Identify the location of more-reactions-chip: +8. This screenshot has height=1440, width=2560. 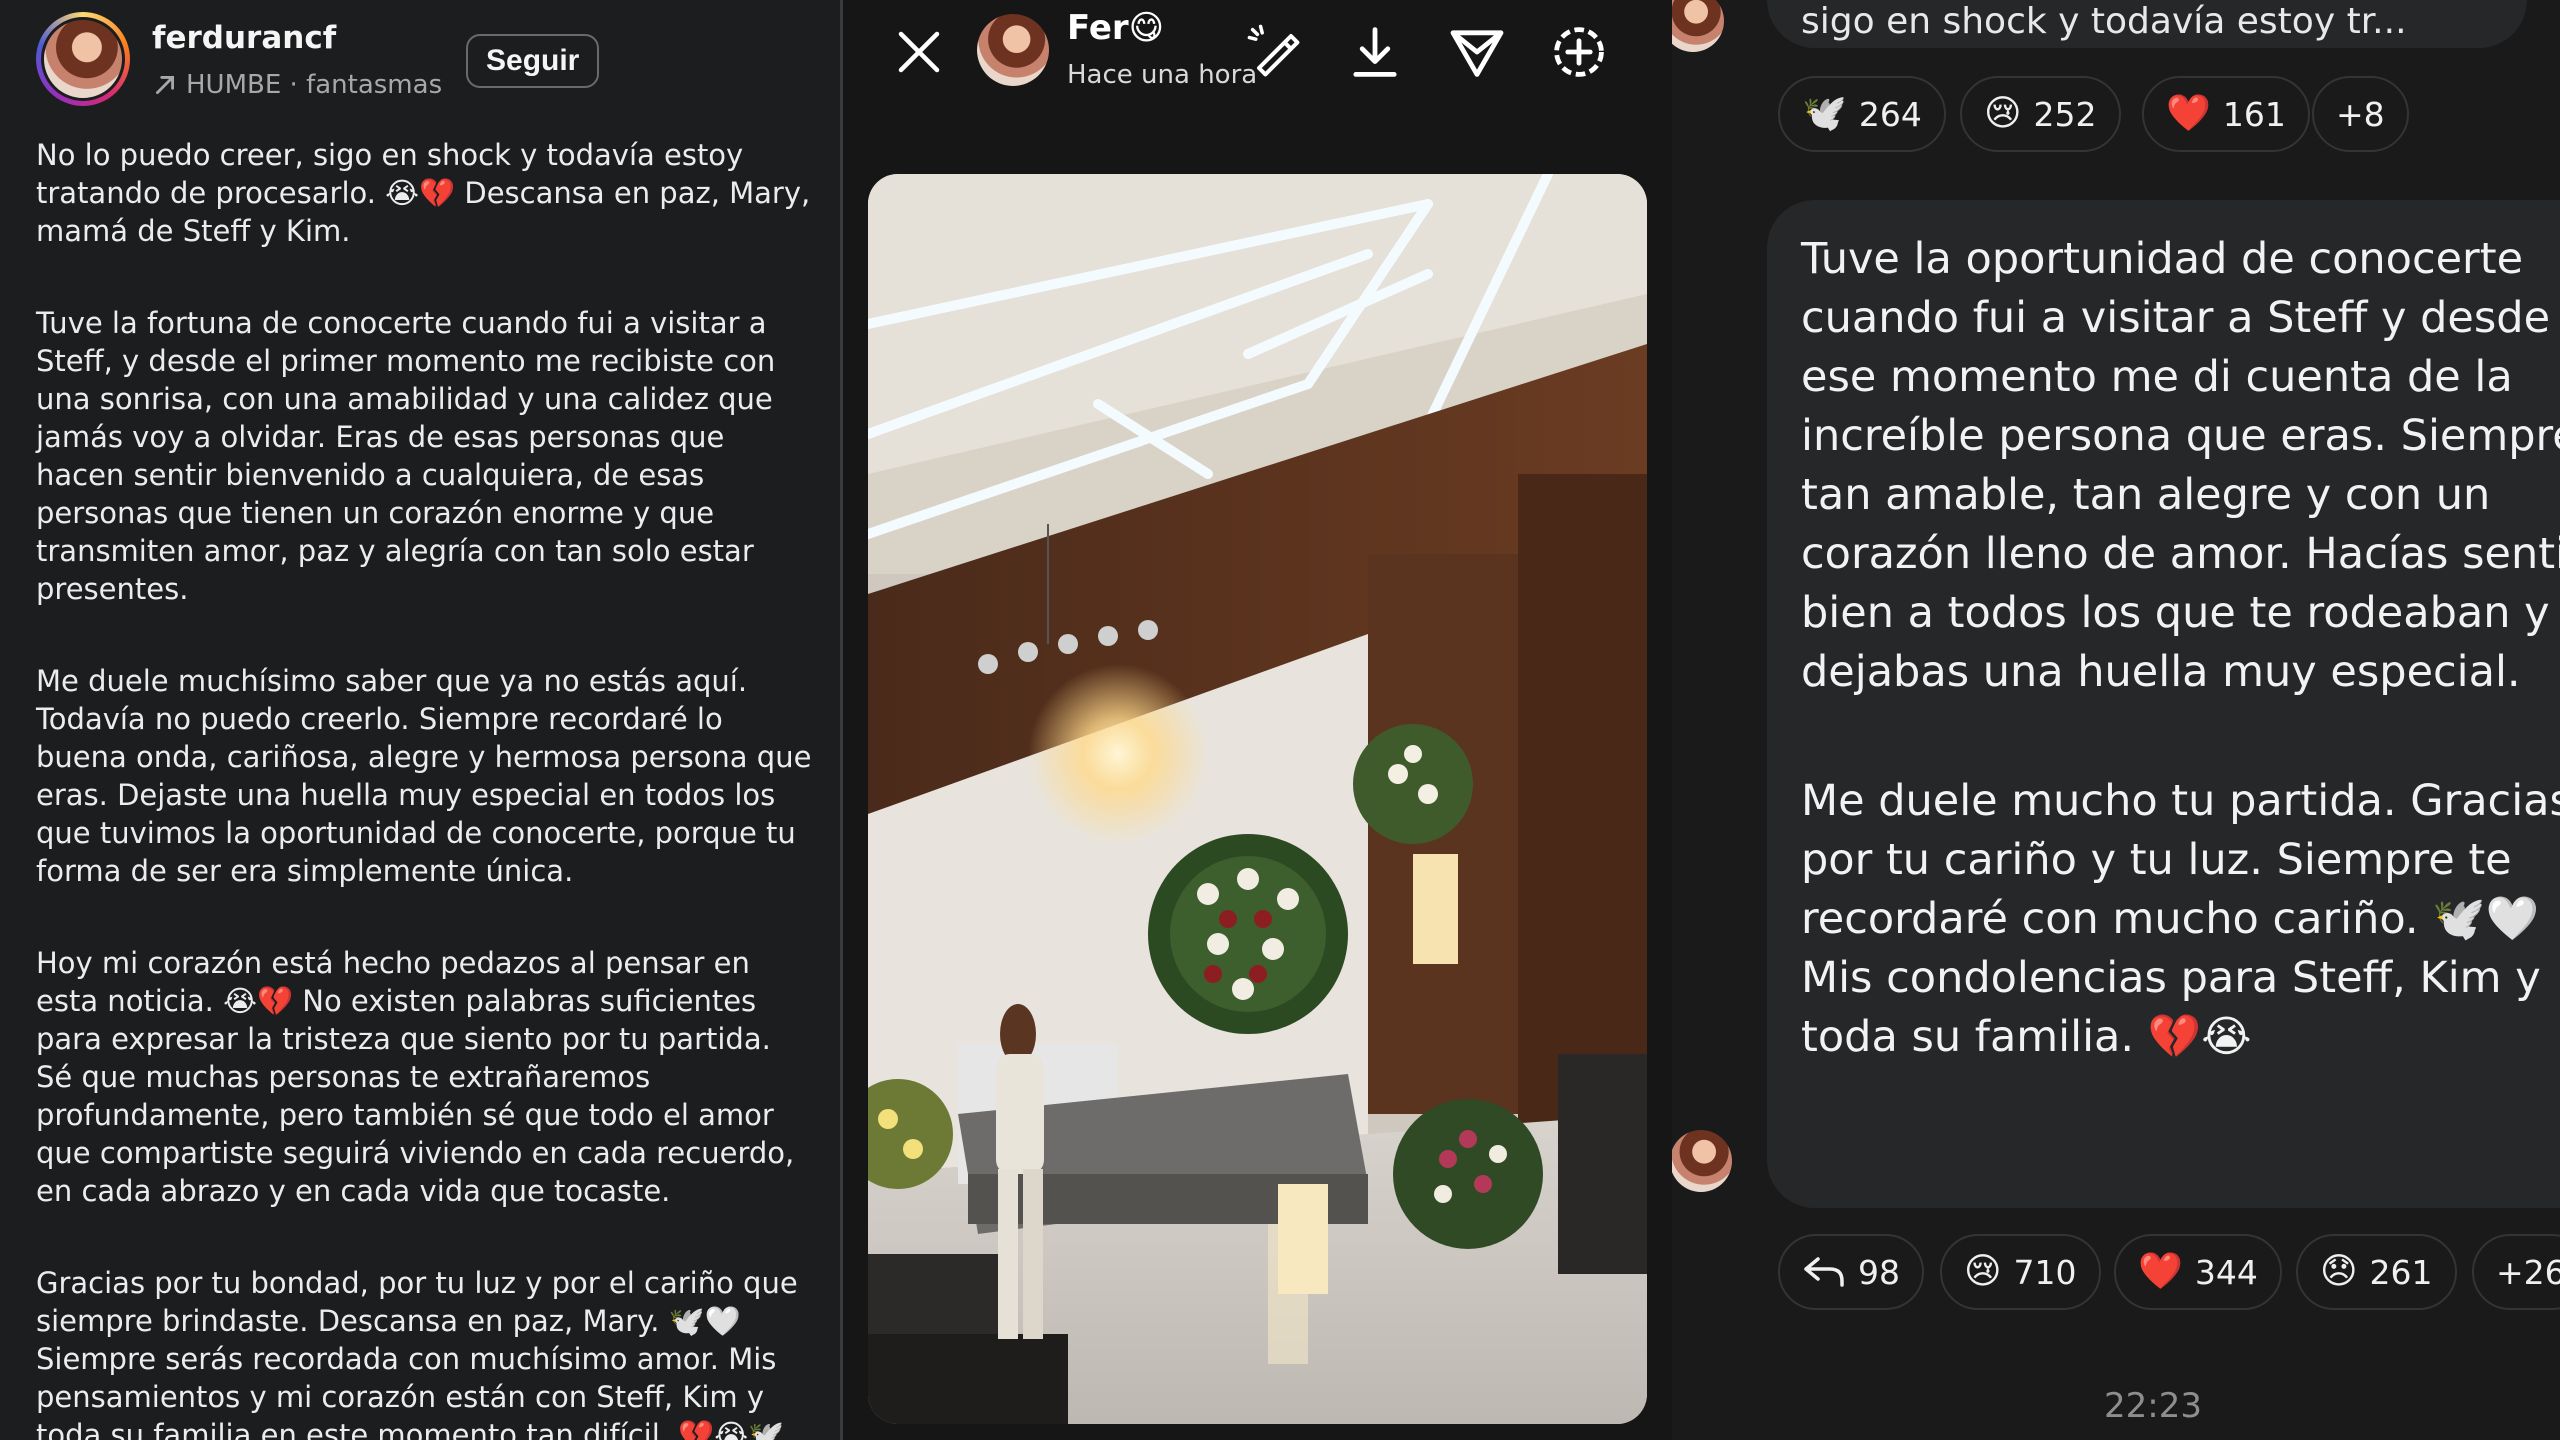
(2360, 114).